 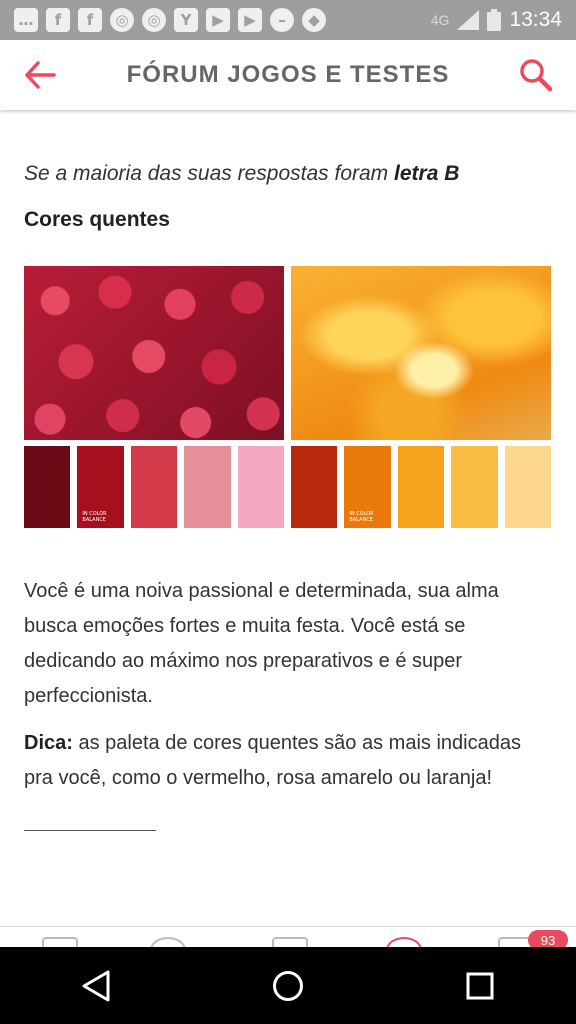 What do you see at coordinates (468, 20) in the screenshot?
I see `signal-icon` at bounding box center [468, 20].